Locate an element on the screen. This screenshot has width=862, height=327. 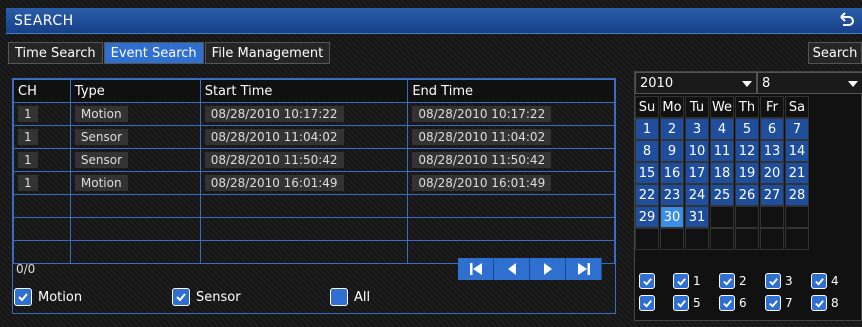
calendar-day: 19 is located at coordinates (747, 173).